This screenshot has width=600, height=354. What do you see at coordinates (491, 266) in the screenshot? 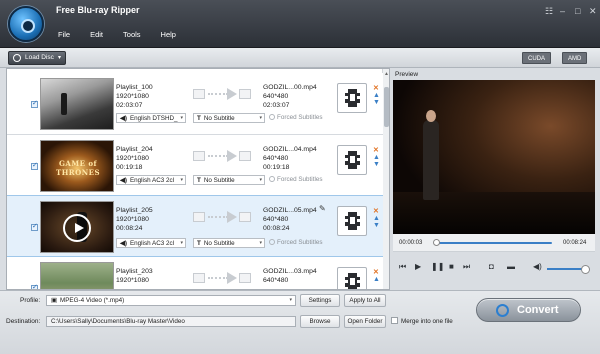
I see `snapshot-icon: ◘` at bounding box center [491, 266].